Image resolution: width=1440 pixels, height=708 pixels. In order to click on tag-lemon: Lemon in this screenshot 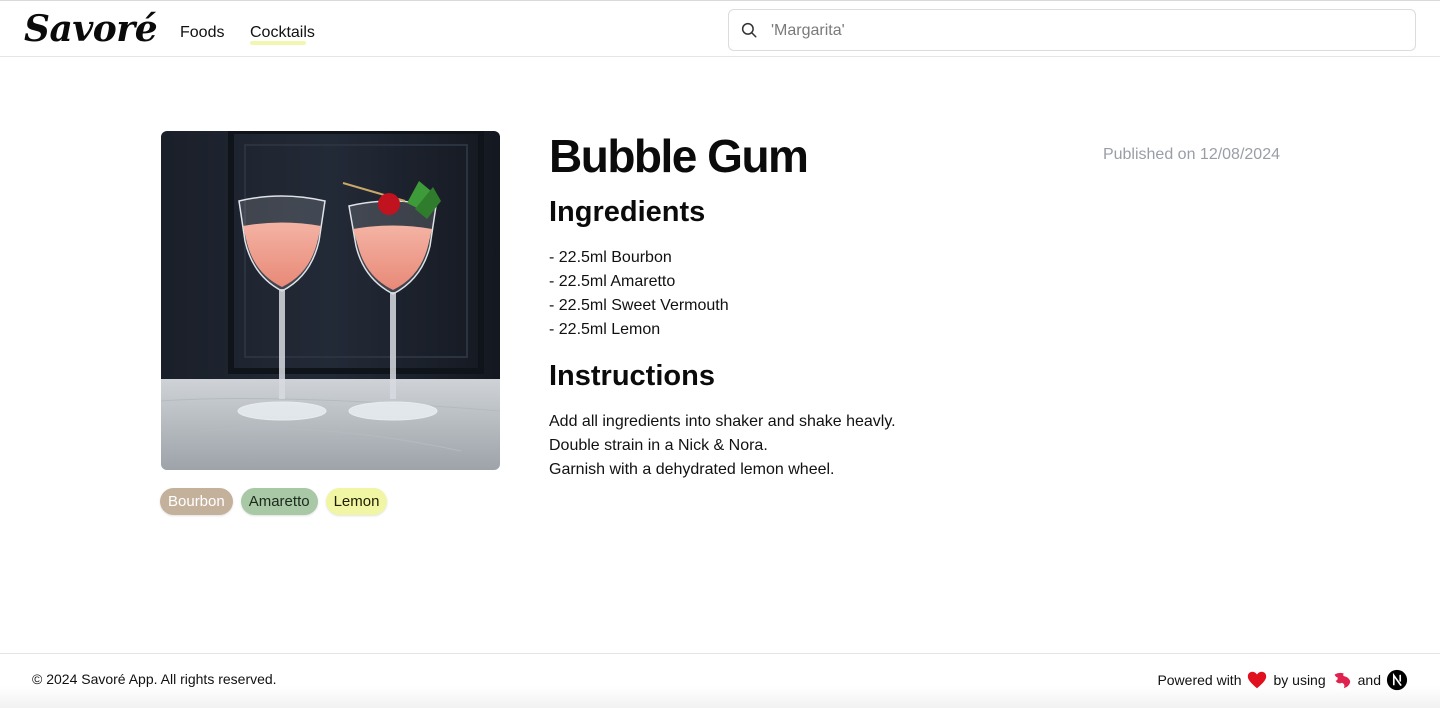, I will do `click(356, 501)`.